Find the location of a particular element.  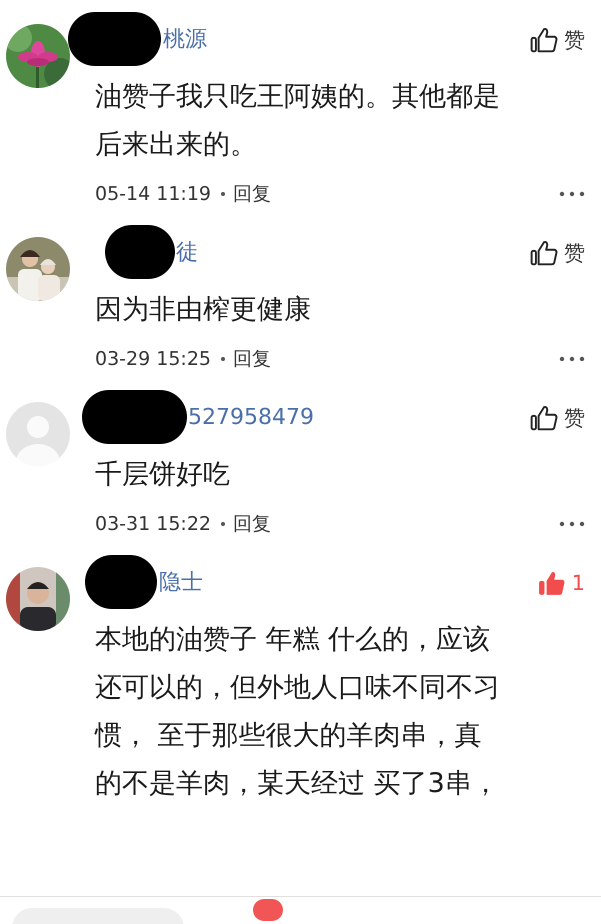

username: 隐士 is located at coordinates (181, 583).